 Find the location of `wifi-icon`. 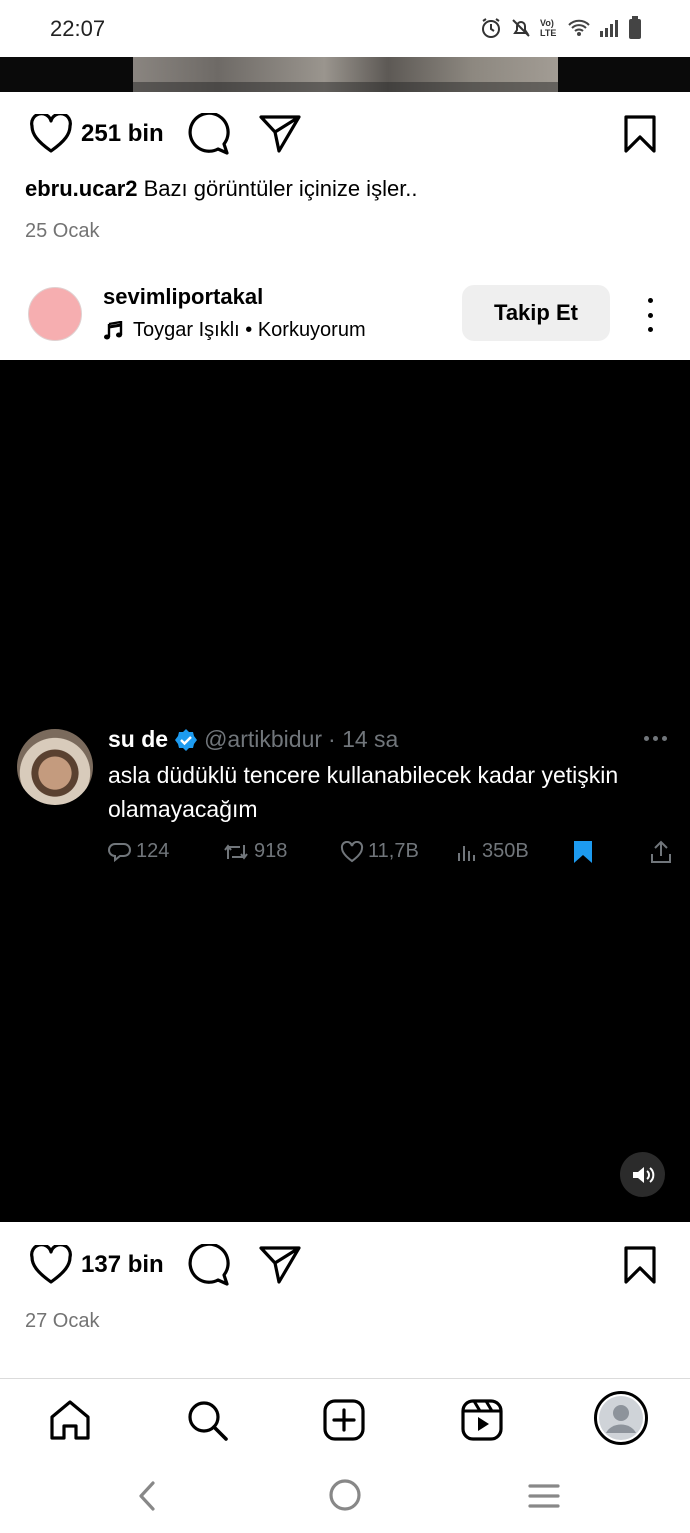

wifi-icon is located at coordinates (579, 27).